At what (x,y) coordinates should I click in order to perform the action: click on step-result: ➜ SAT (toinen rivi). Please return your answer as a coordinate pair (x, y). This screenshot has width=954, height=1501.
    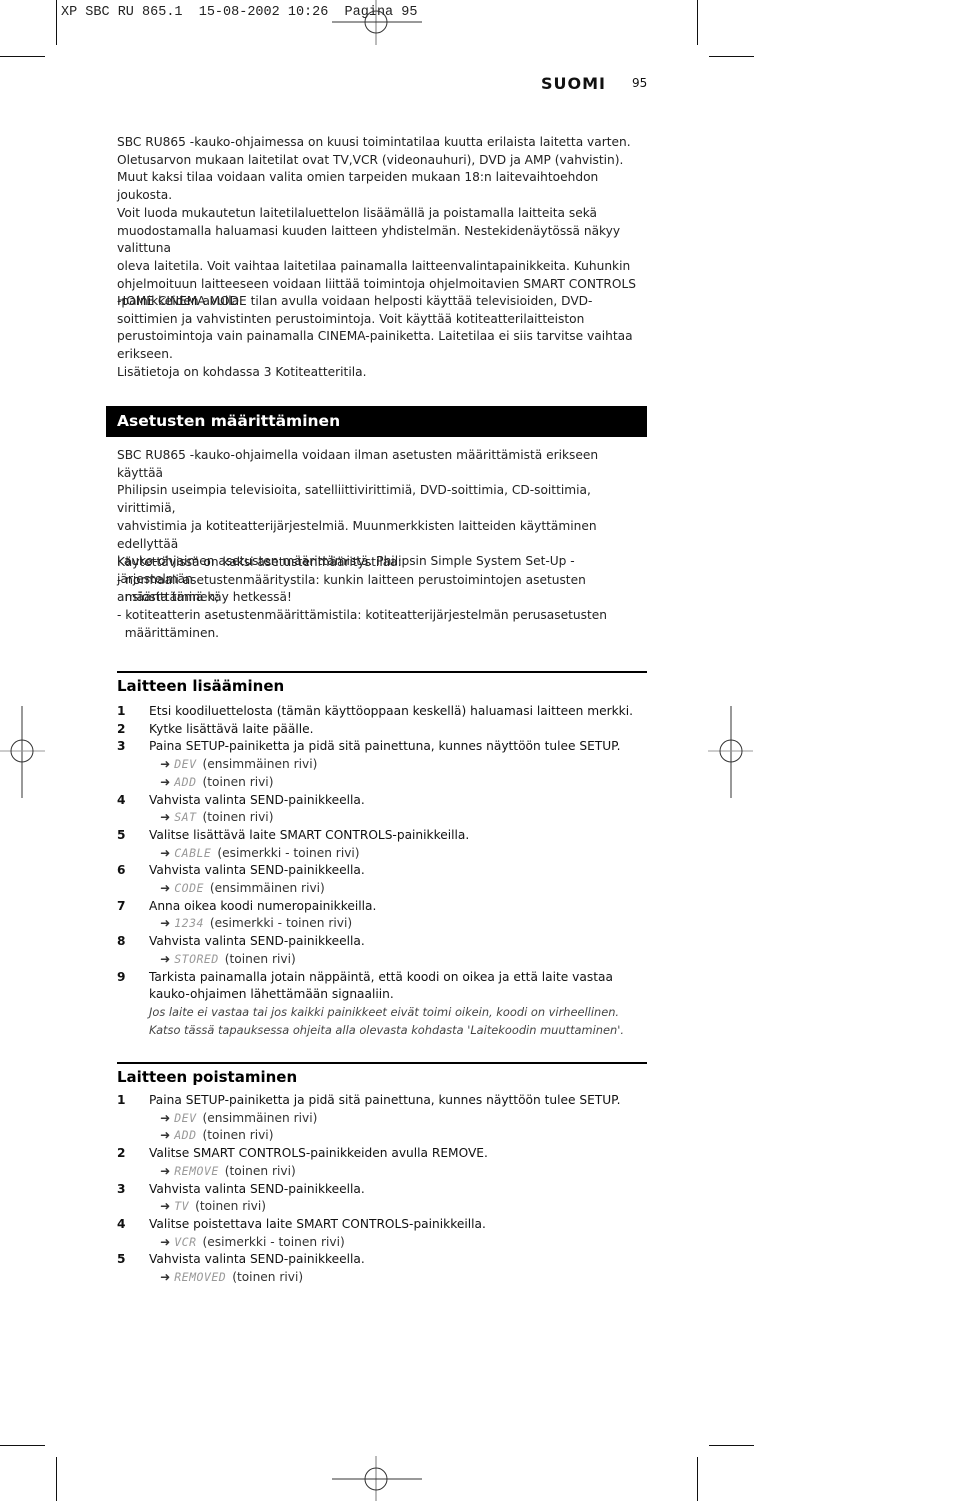
    Looking at the image, I should click on (384, 818).